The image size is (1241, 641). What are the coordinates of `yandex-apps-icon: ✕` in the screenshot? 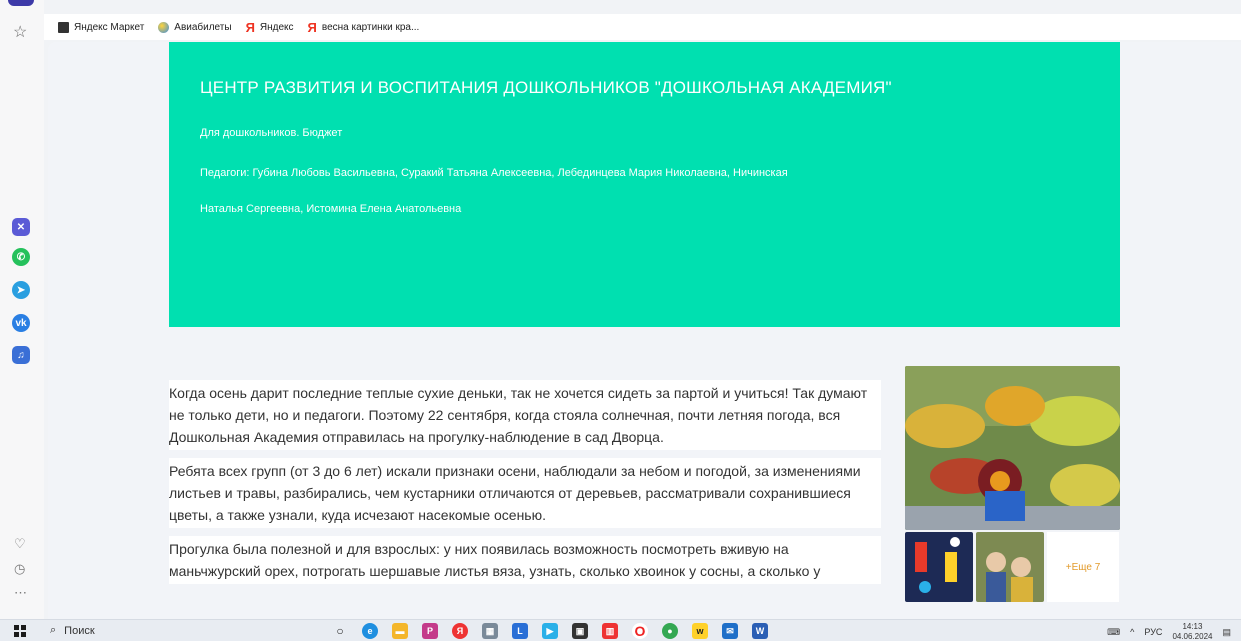 It's located at (21, 227).